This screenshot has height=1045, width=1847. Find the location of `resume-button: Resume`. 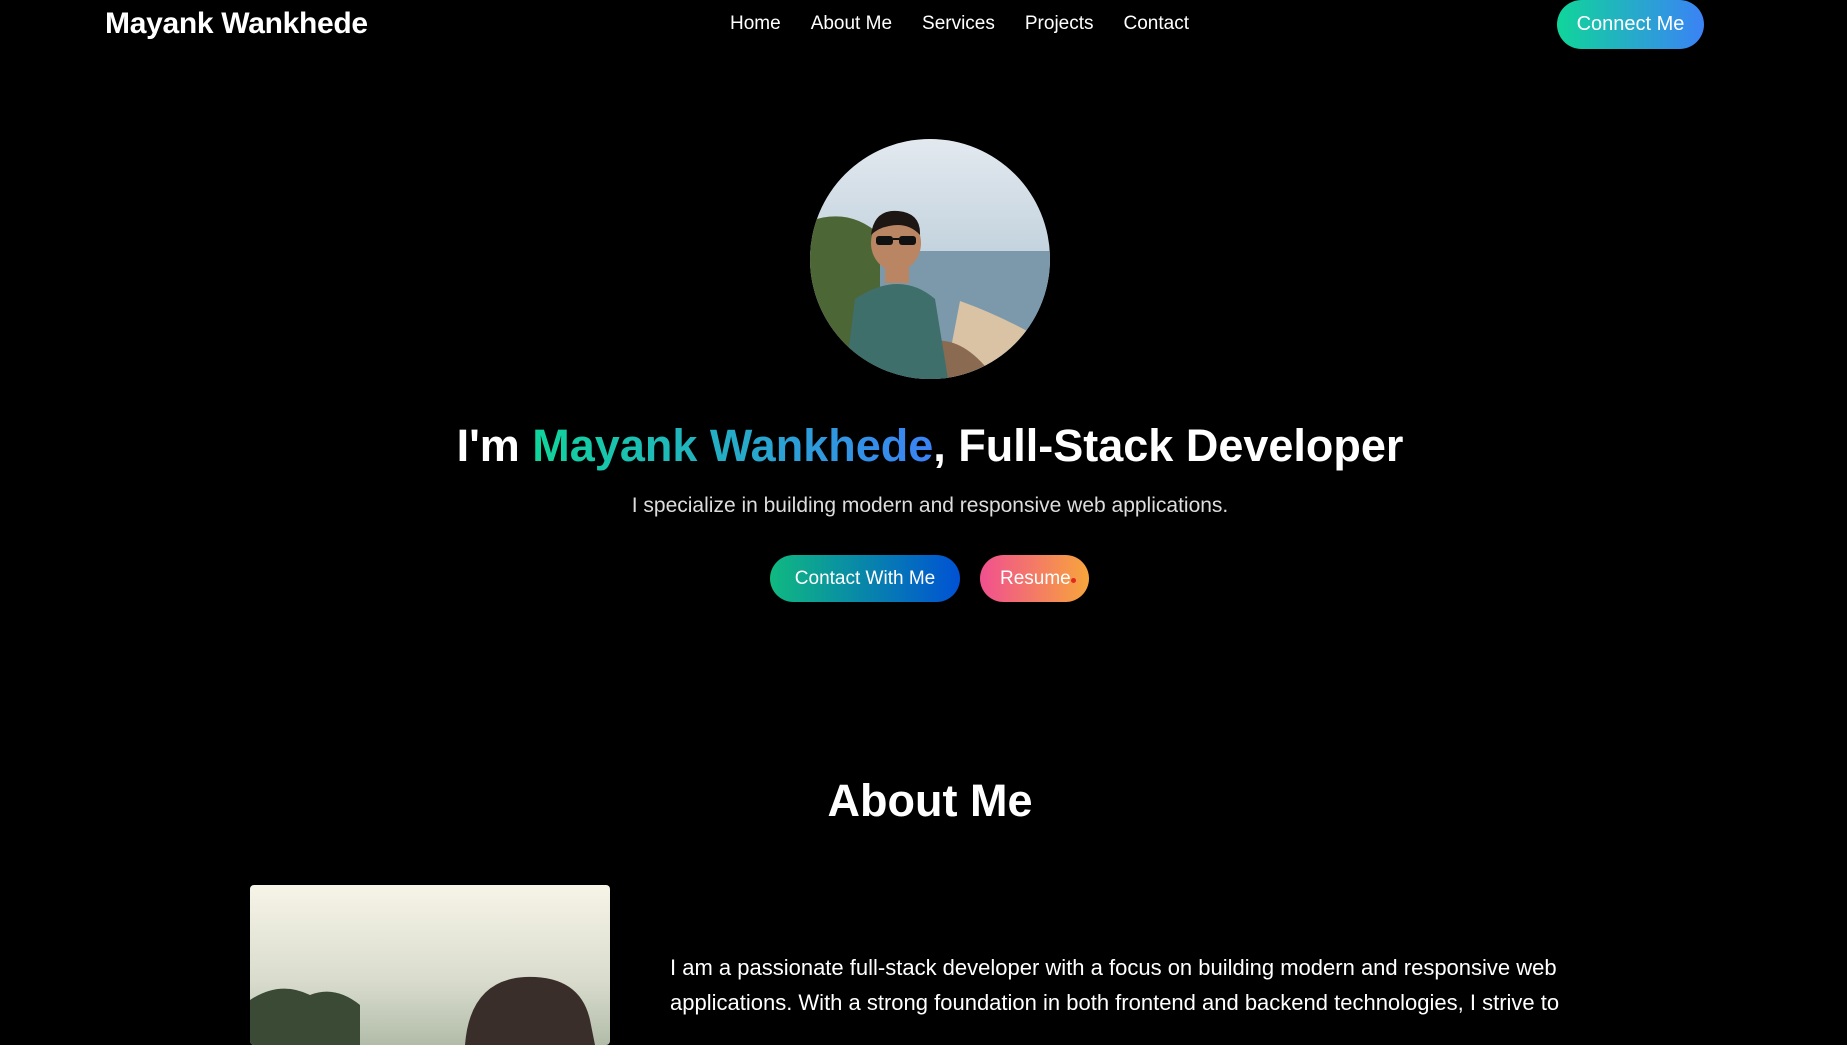

resume-button: Resume is located at coordinates (1034, 578).